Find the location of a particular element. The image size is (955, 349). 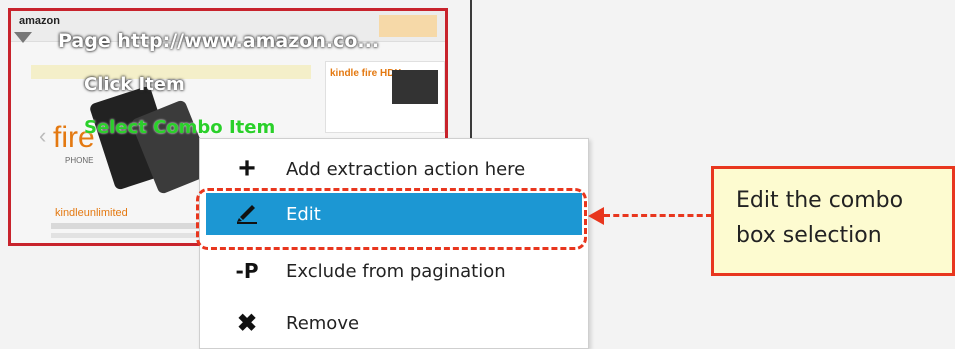

thumbnail-footer-text is located at coordinates (126, 226).